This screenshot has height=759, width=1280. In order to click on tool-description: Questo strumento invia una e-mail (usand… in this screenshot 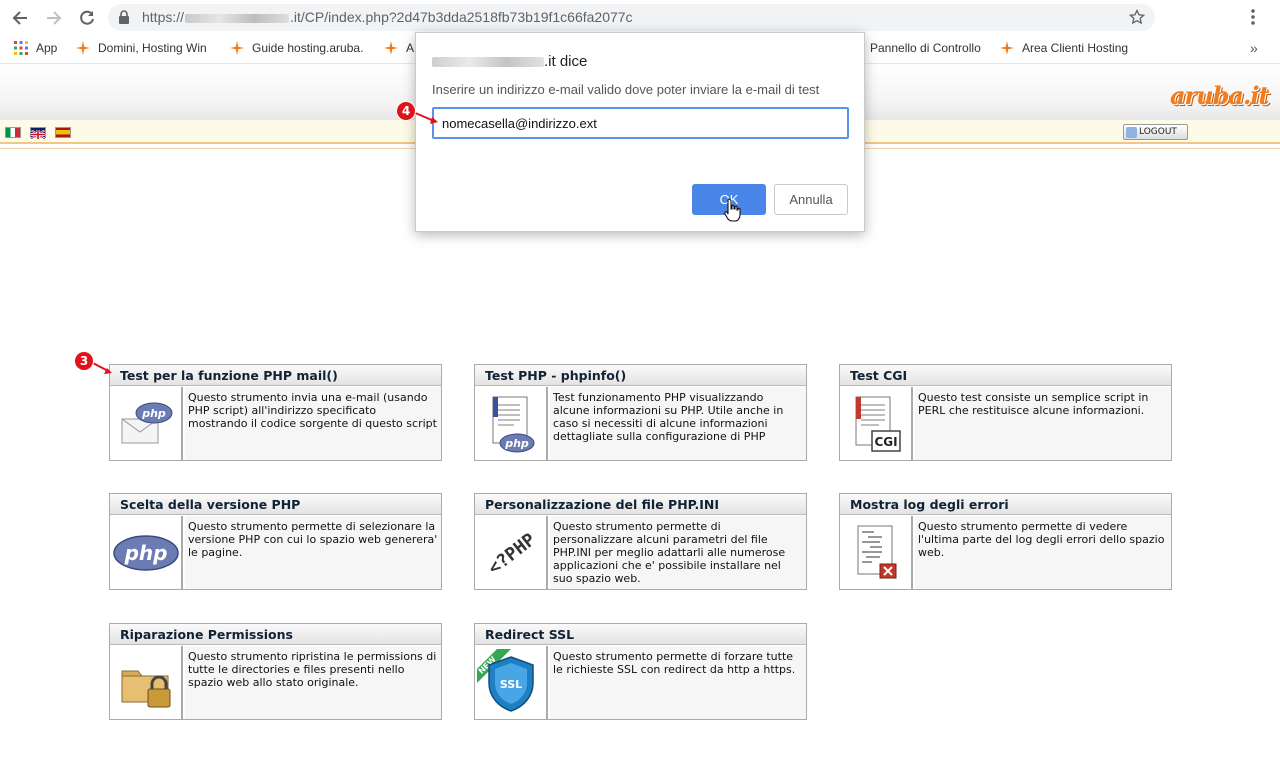, I will do `click(313, 423)`.